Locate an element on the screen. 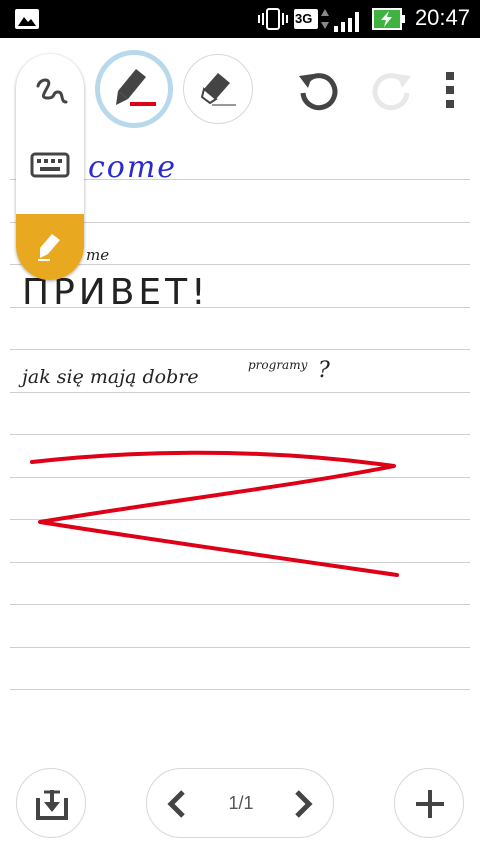  network-type-badge: 3G is located at coordinates (306, 19).